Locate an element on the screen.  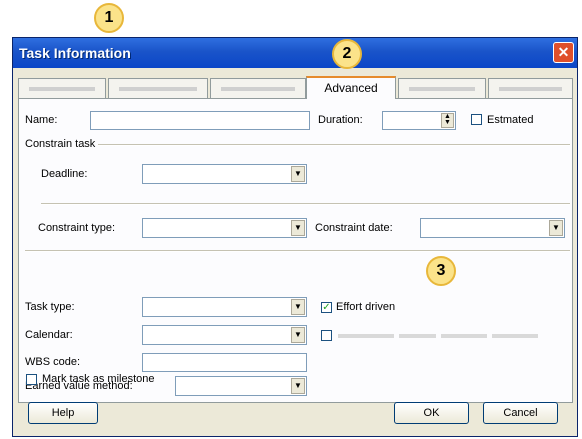
tab-strip: Advanced is located at coordinates (295, 87).